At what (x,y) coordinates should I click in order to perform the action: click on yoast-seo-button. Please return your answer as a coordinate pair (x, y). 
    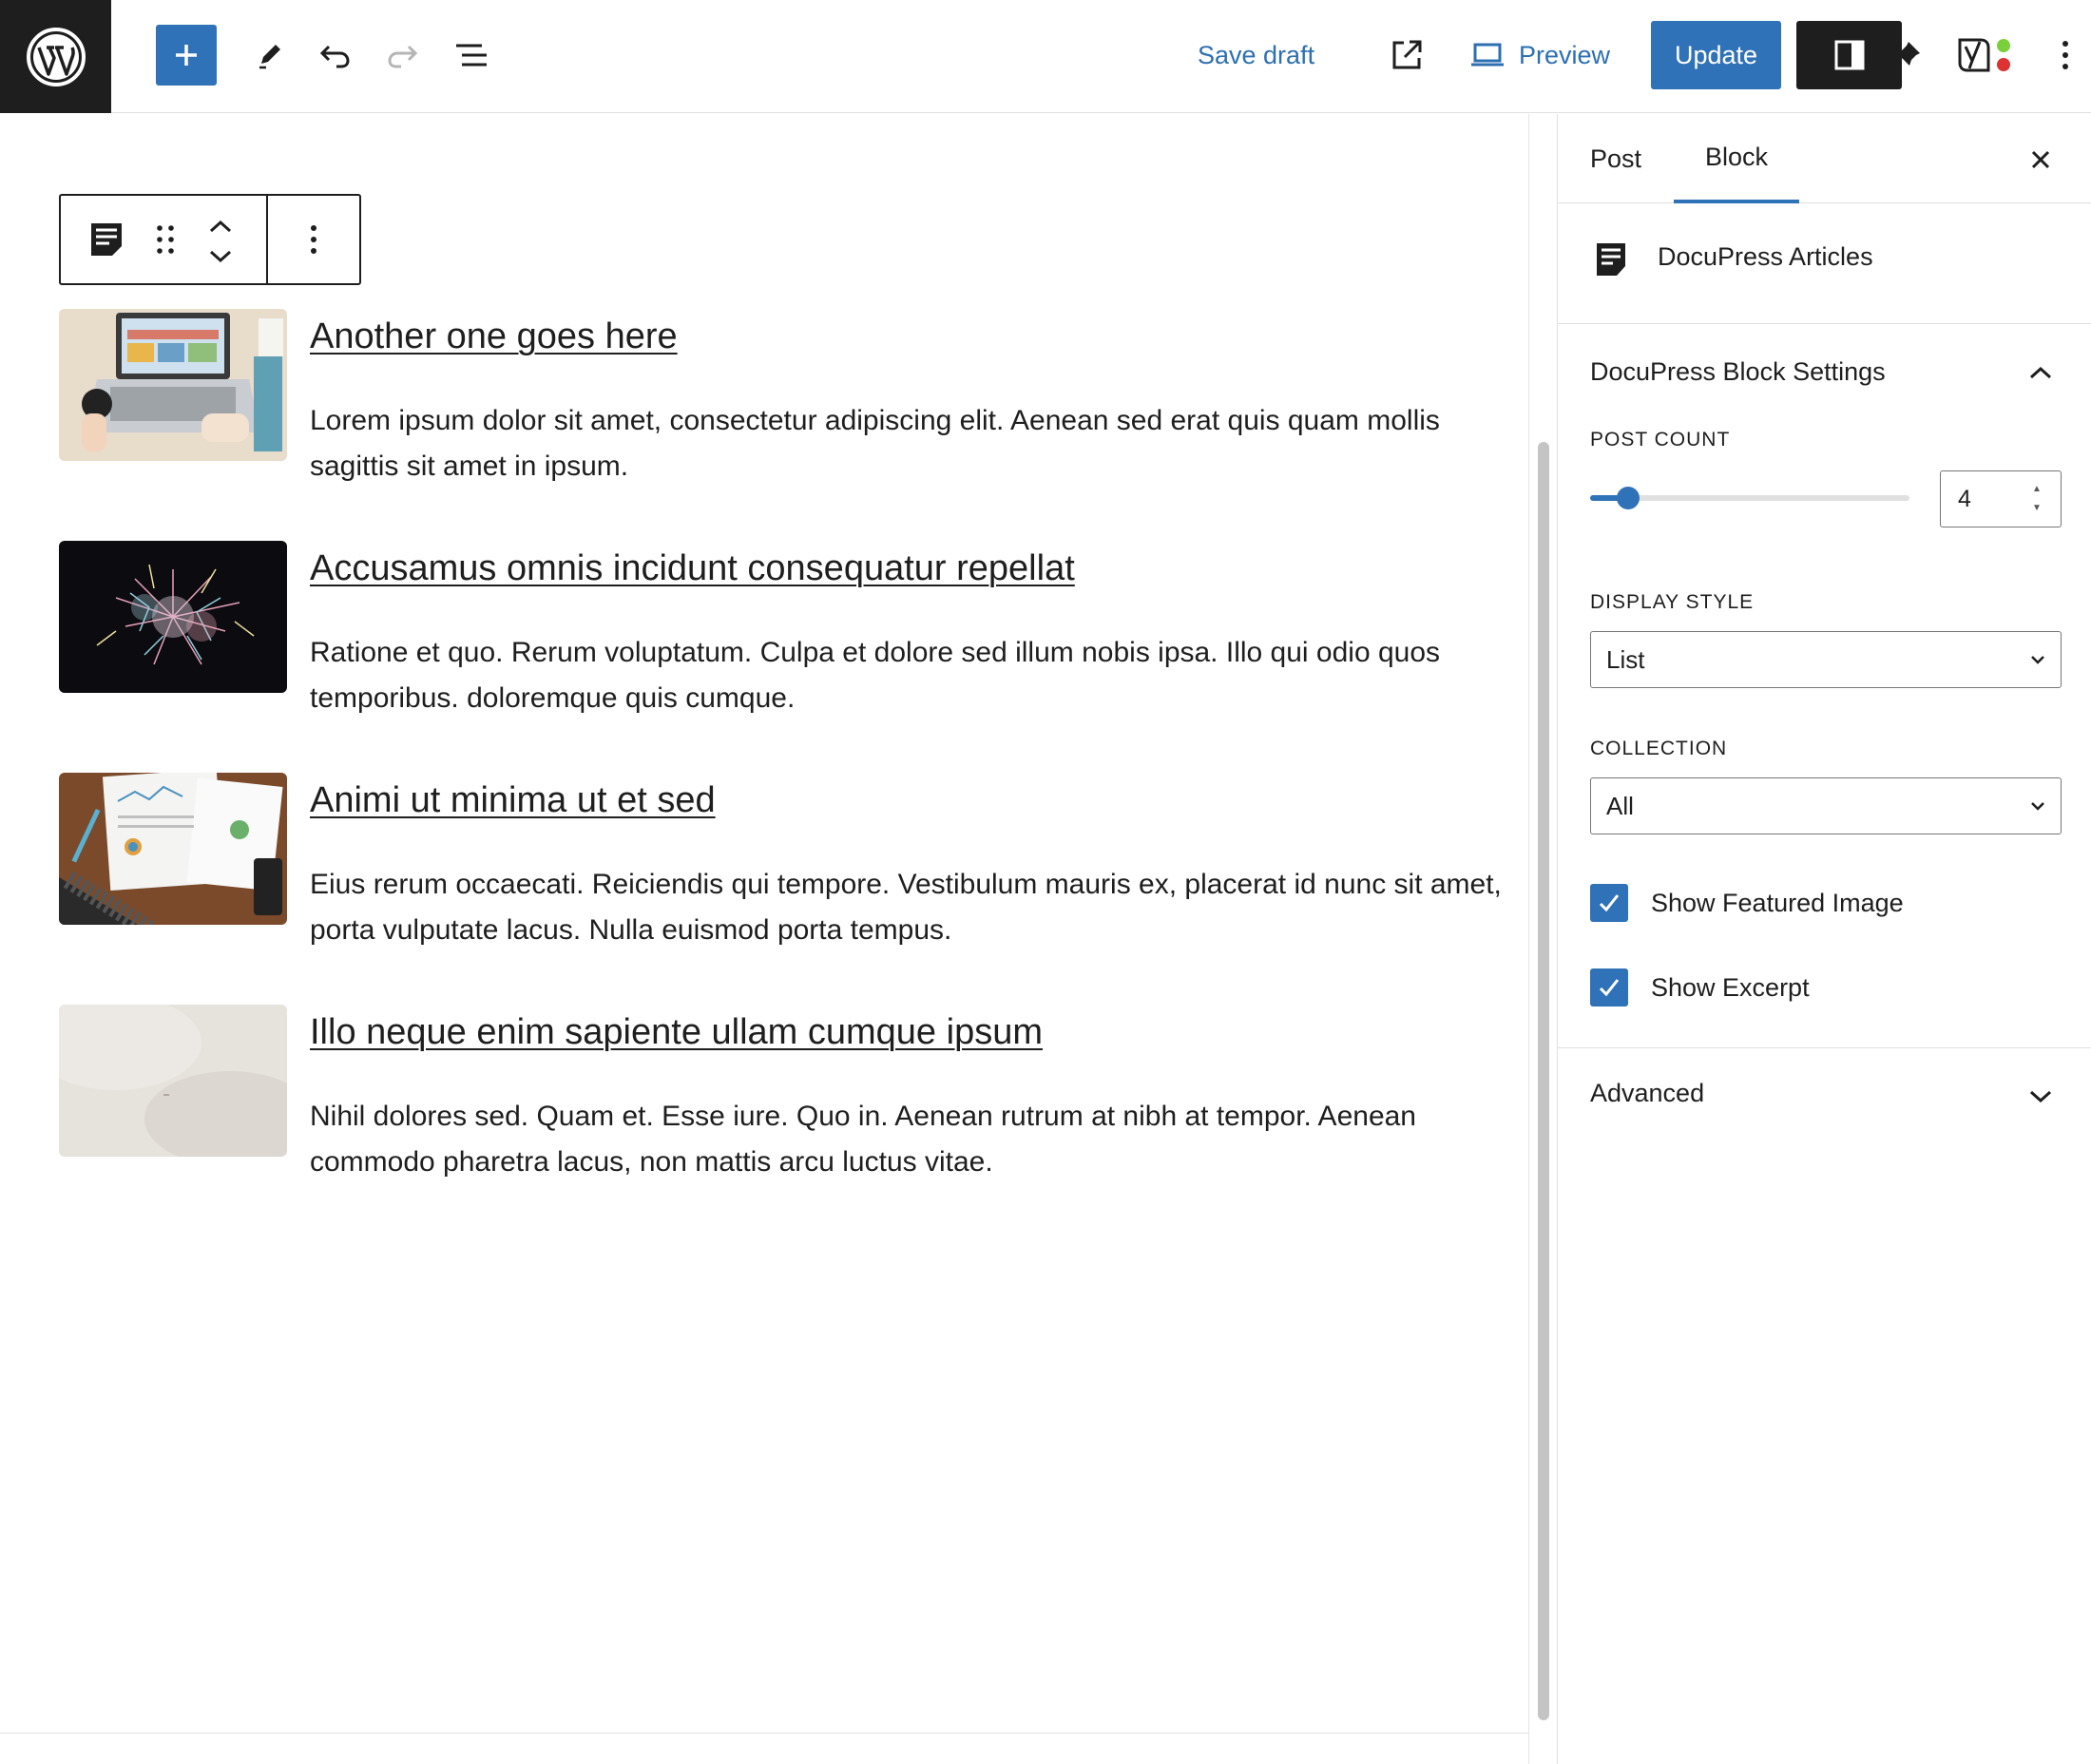
    Looking at the image, I should click on (1983, 55).